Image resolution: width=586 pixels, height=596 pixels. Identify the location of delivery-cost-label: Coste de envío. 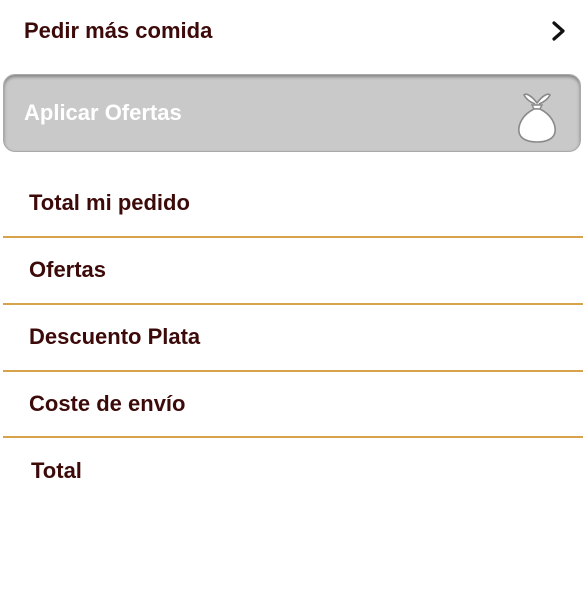
(107, 403).